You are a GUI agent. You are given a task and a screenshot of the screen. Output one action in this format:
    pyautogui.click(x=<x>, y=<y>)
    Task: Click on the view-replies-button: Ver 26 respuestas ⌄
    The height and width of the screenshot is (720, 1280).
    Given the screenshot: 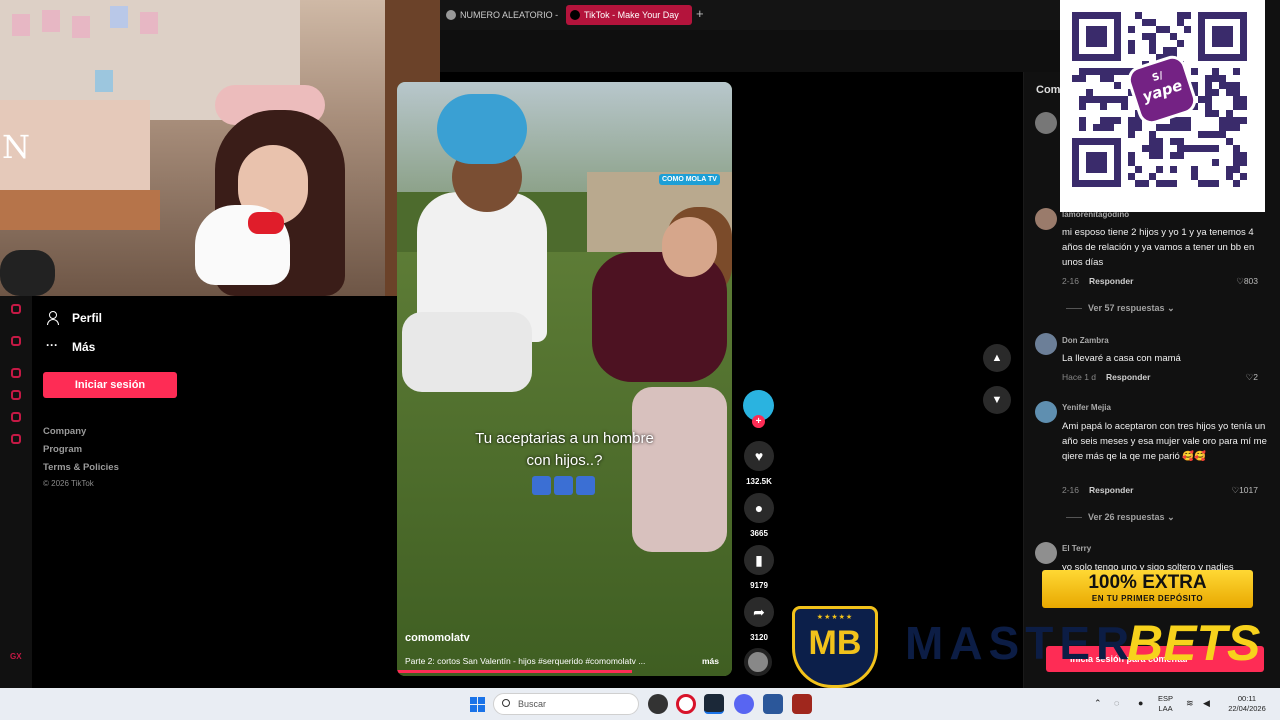 What is the action you would take?
    pyautogui.click(x=1120, y=517)
    